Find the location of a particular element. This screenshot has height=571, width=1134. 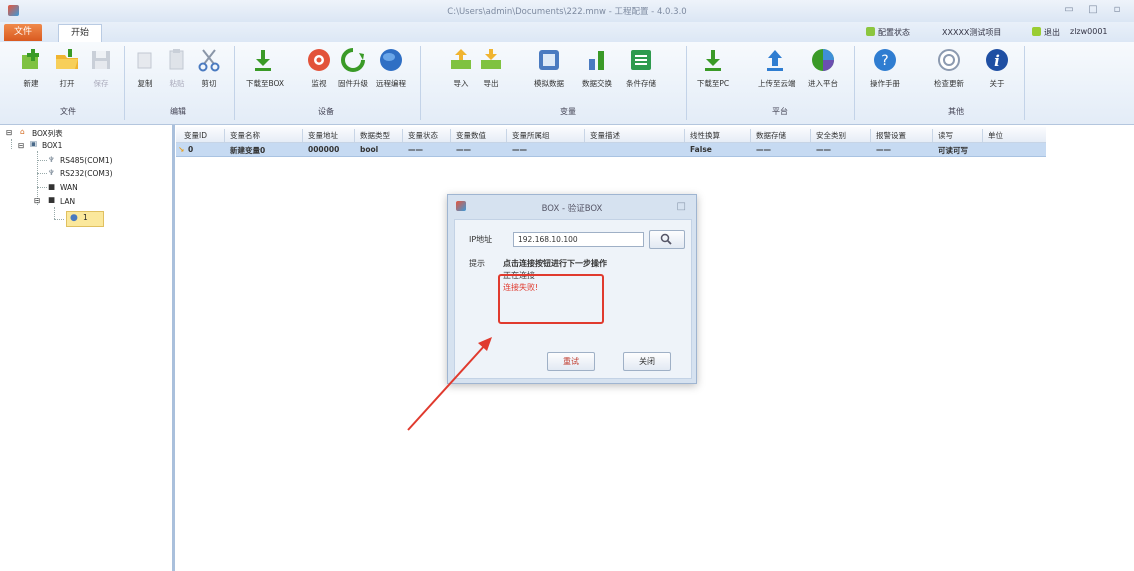

annotation-arrow is located at coordinates (449, 384).